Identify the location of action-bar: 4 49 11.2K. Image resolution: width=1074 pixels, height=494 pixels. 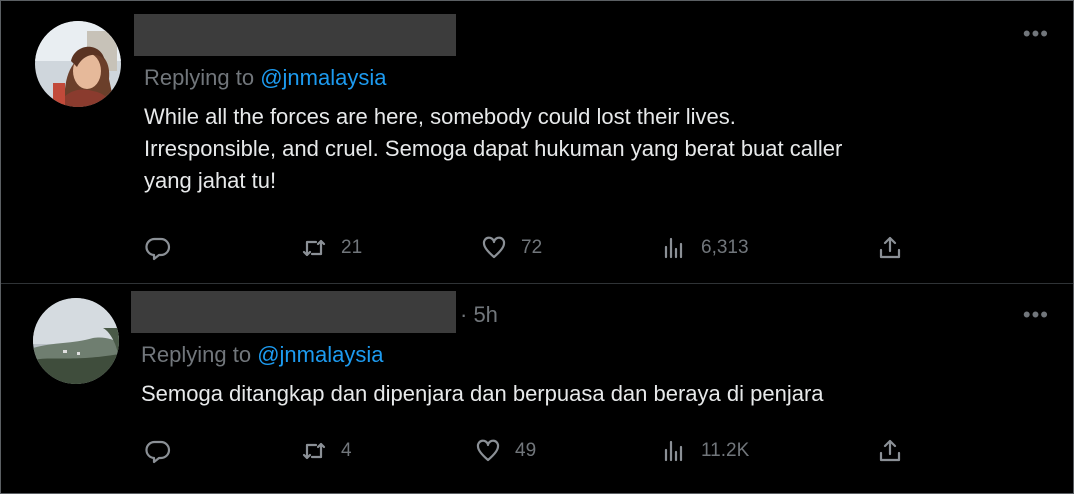
(531, 451).